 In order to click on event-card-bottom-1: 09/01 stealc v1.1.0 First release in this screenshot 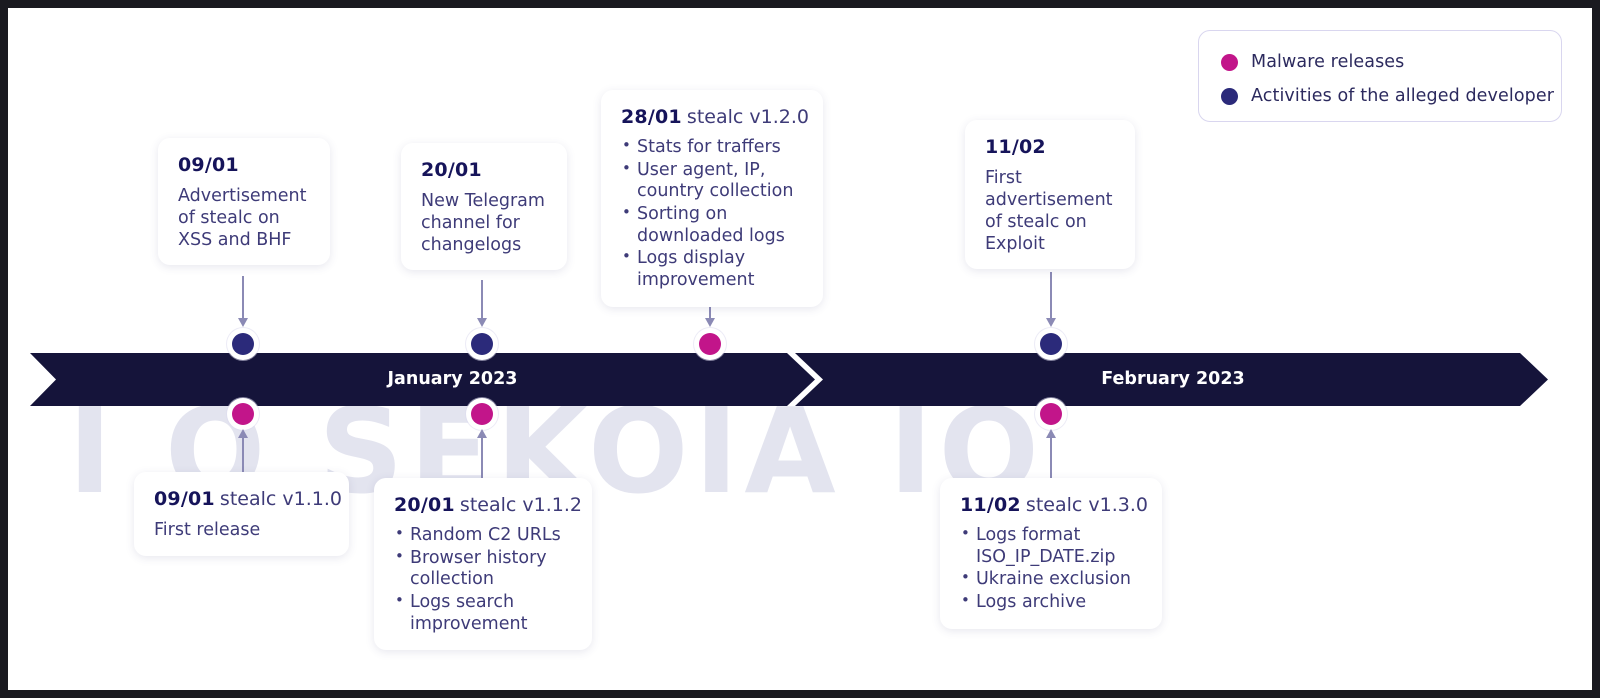, I will do `click(241, 514)`.